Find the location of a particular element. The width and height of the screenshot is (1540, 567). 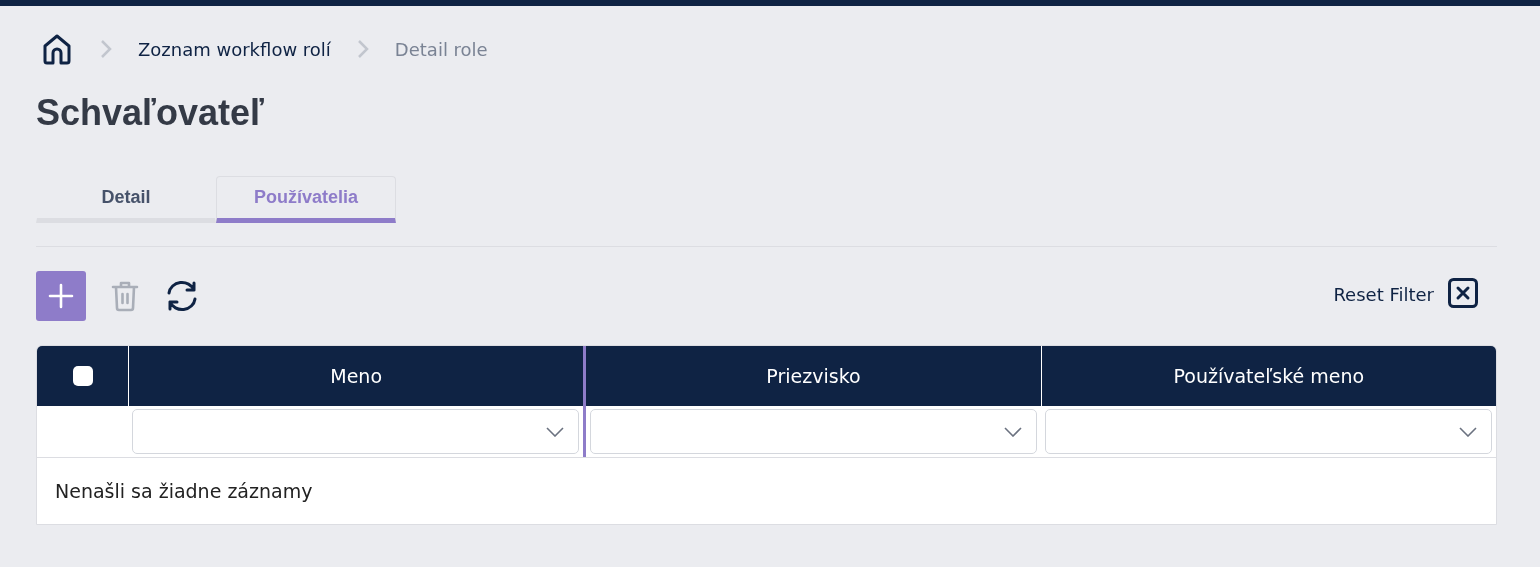

column-header: Používateľské meno is located at coordinates (1268, 376).